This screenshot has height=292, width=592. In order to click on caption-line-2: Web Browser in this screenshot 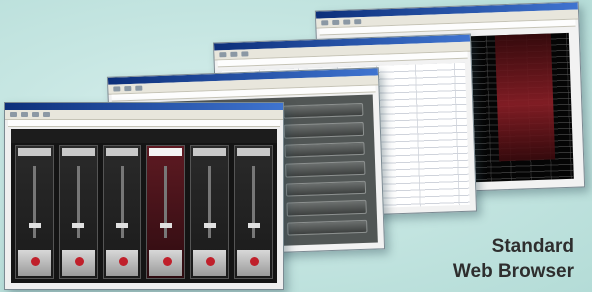, I will do `click(513, 271)`.